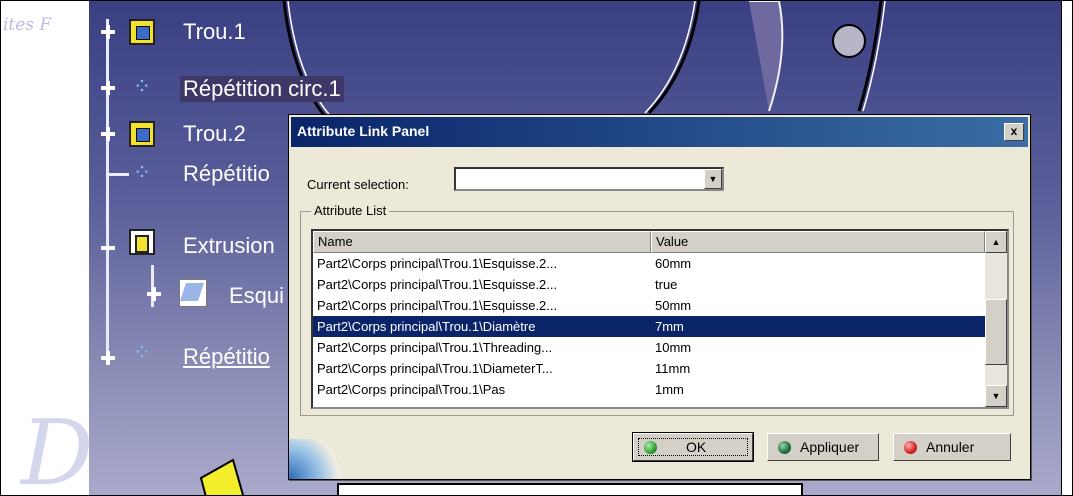  Describe the element at coordinates (673, 368) in the screenshot. I see `attribute-value: 11mm` at that location.